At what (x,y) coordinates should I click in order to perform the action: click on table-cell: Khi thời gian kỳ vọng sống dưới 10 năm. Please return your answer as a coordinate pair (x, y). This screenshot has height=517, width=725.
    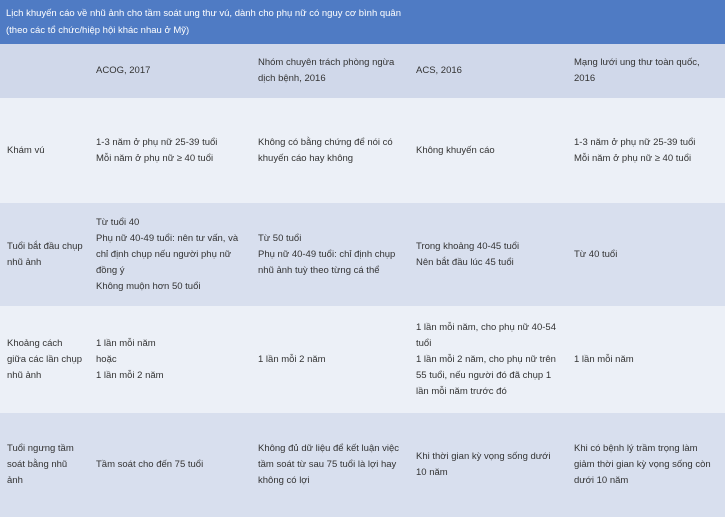
    Looking at the image, I should click on (489, 465).